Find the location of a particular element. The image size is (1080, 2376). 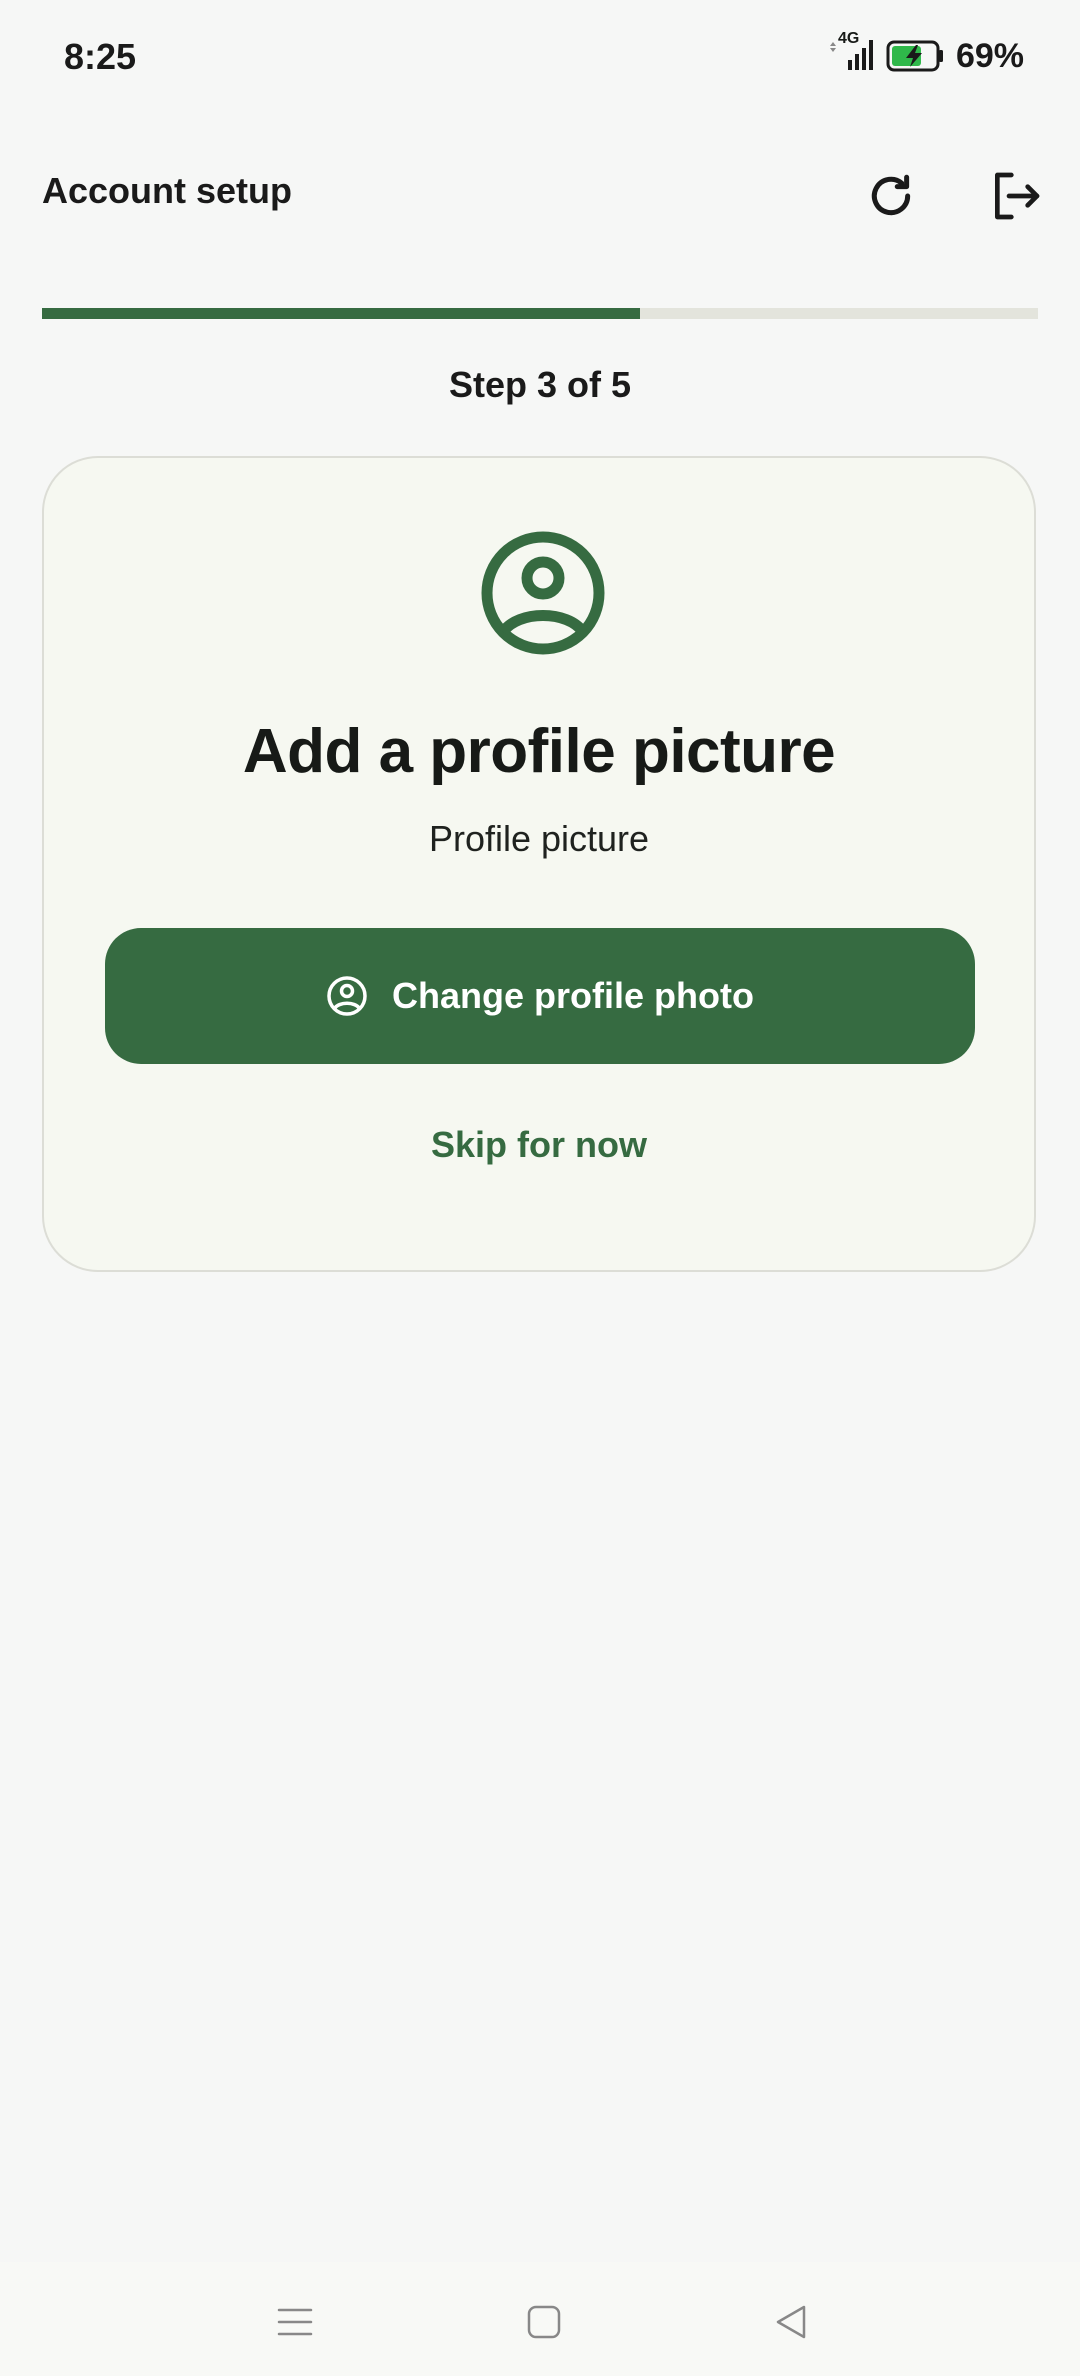

home-button is located at coordinates (544, 2322).